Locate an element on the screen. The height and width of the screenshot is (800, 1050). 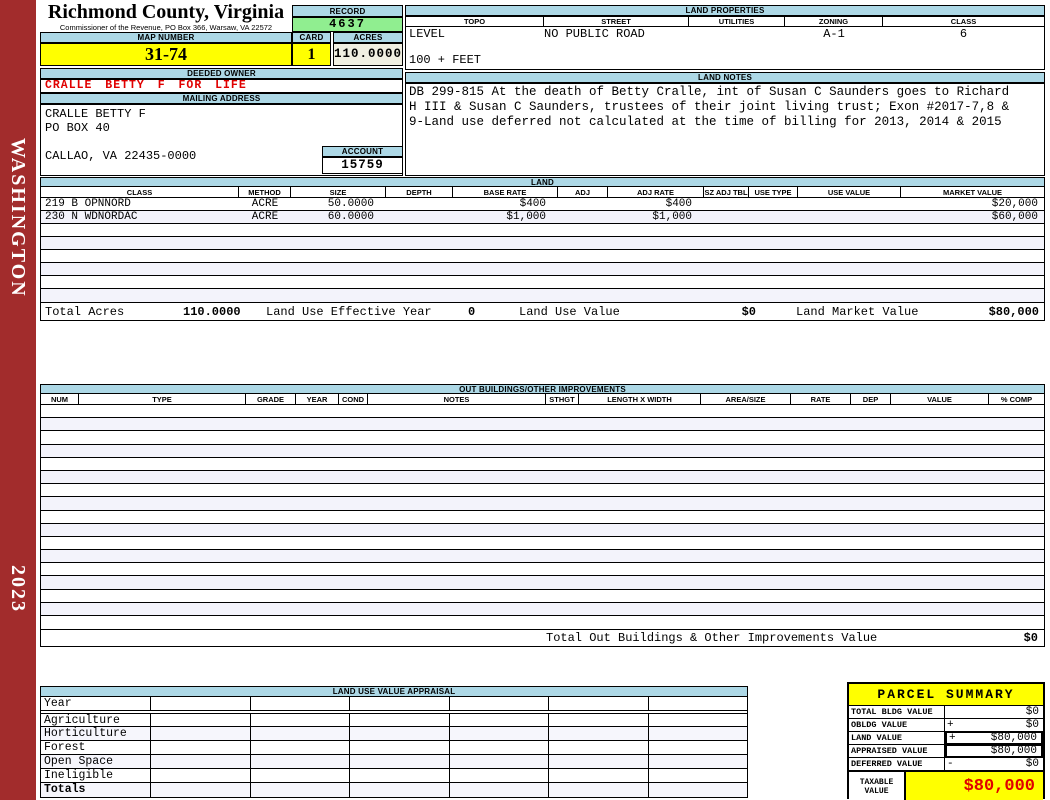
appraisal-row-label: Open Space is located at coordinates (96, 761).